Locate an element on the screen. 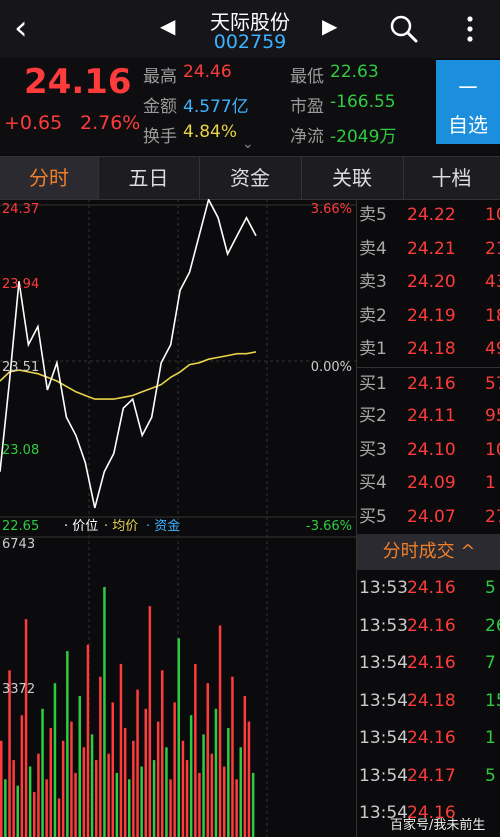 The width and height of the screenshot is (500, 837). pct-label-min: -3.66% is located at coordinates (329, 526).